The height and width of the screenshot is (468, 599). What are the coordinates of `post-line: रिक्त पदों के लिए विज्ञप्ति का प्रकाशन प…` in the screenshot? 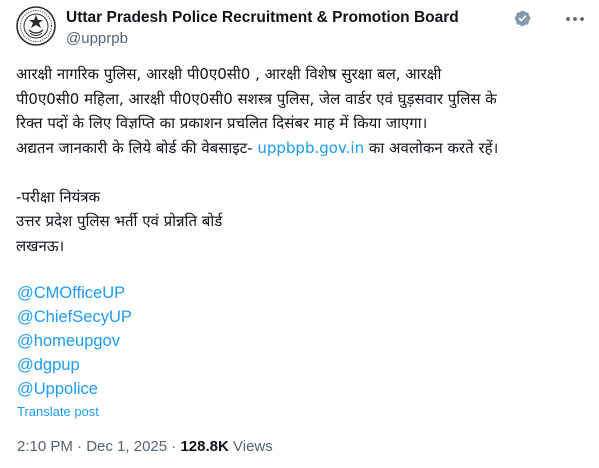 It's located at (222, 123).